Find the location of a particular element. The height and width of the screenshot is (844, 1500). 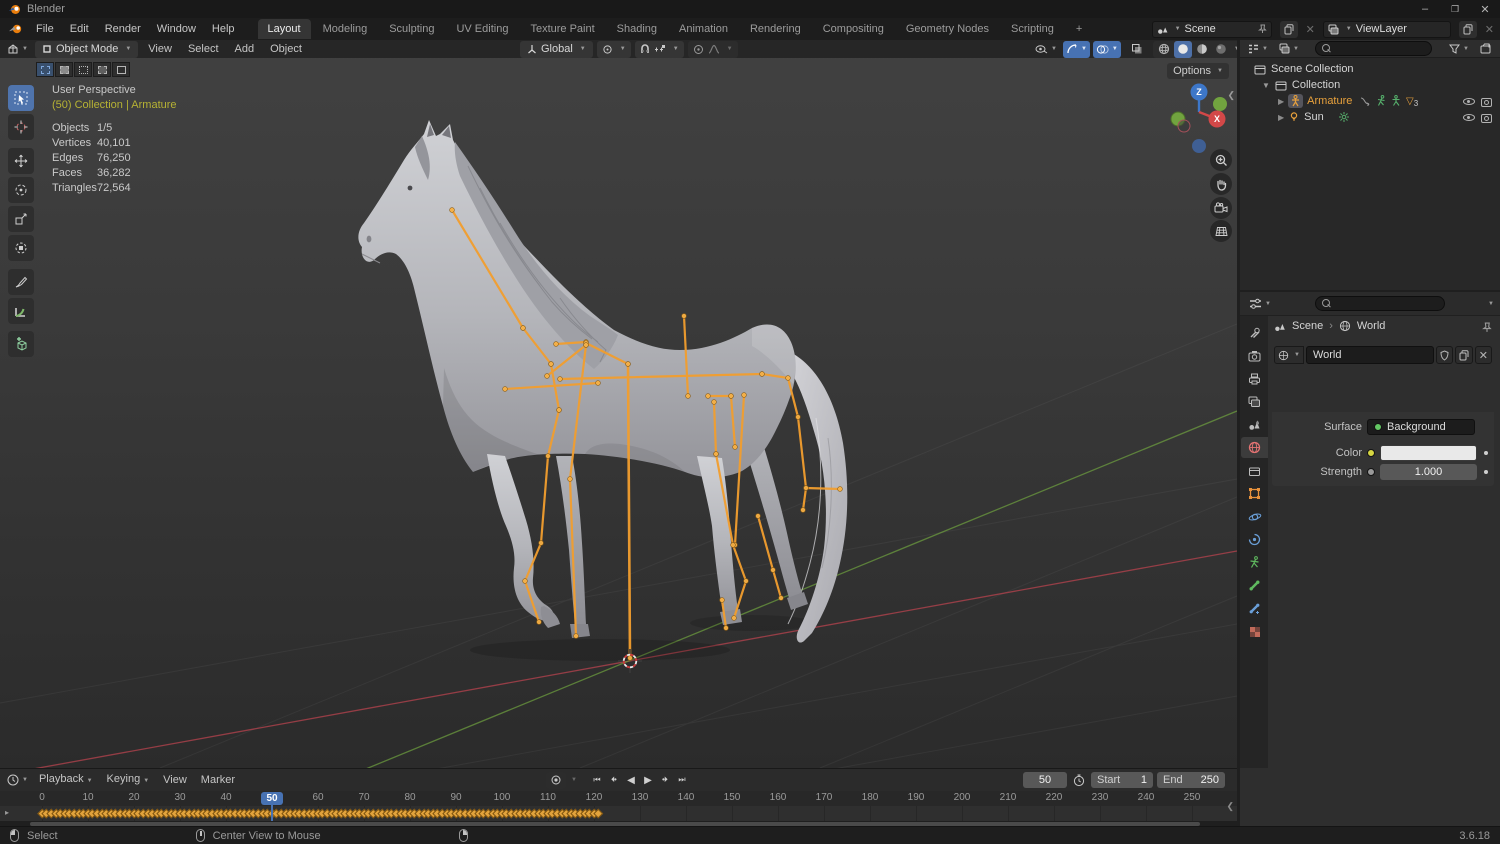

current-frame-field: 50 is located at coordinates (1045, 780).